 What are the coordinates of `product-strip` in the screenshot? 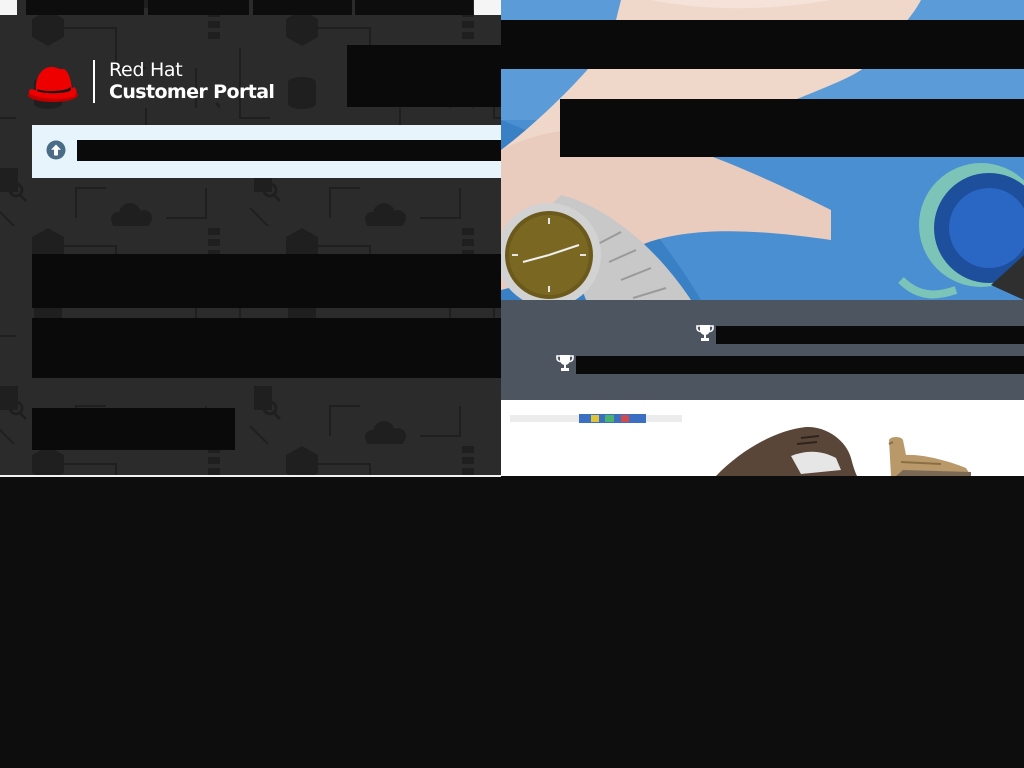 It's located at (762, 438).